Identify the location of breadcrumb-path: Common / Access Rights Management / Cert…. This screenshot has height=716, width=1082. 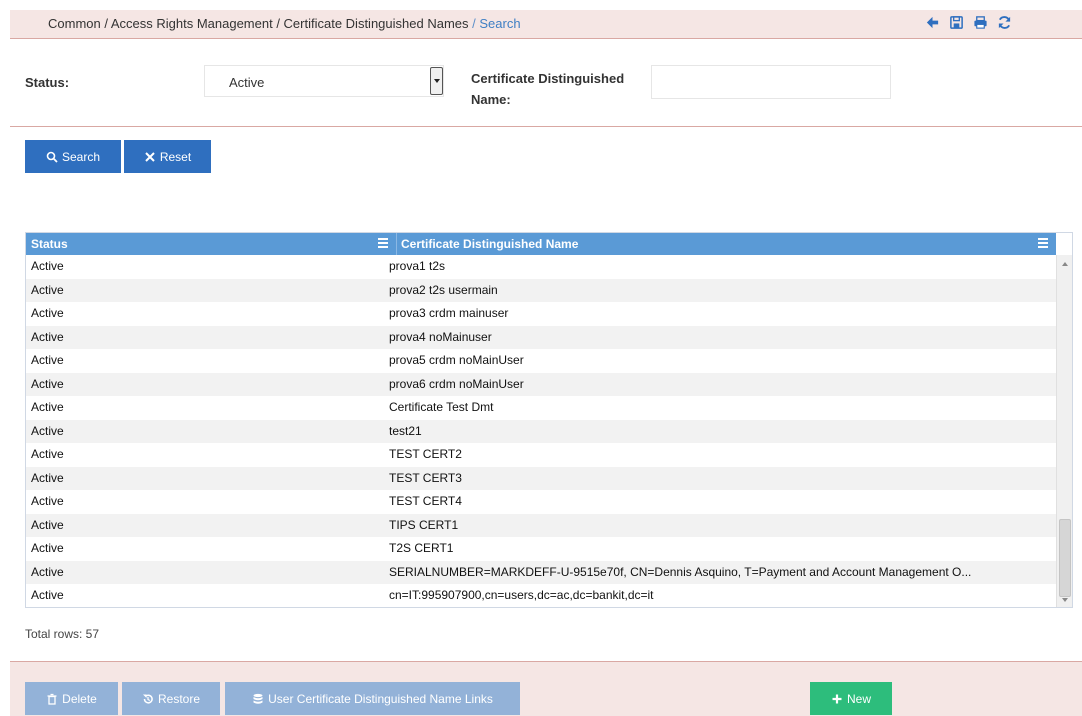
(258, 23).